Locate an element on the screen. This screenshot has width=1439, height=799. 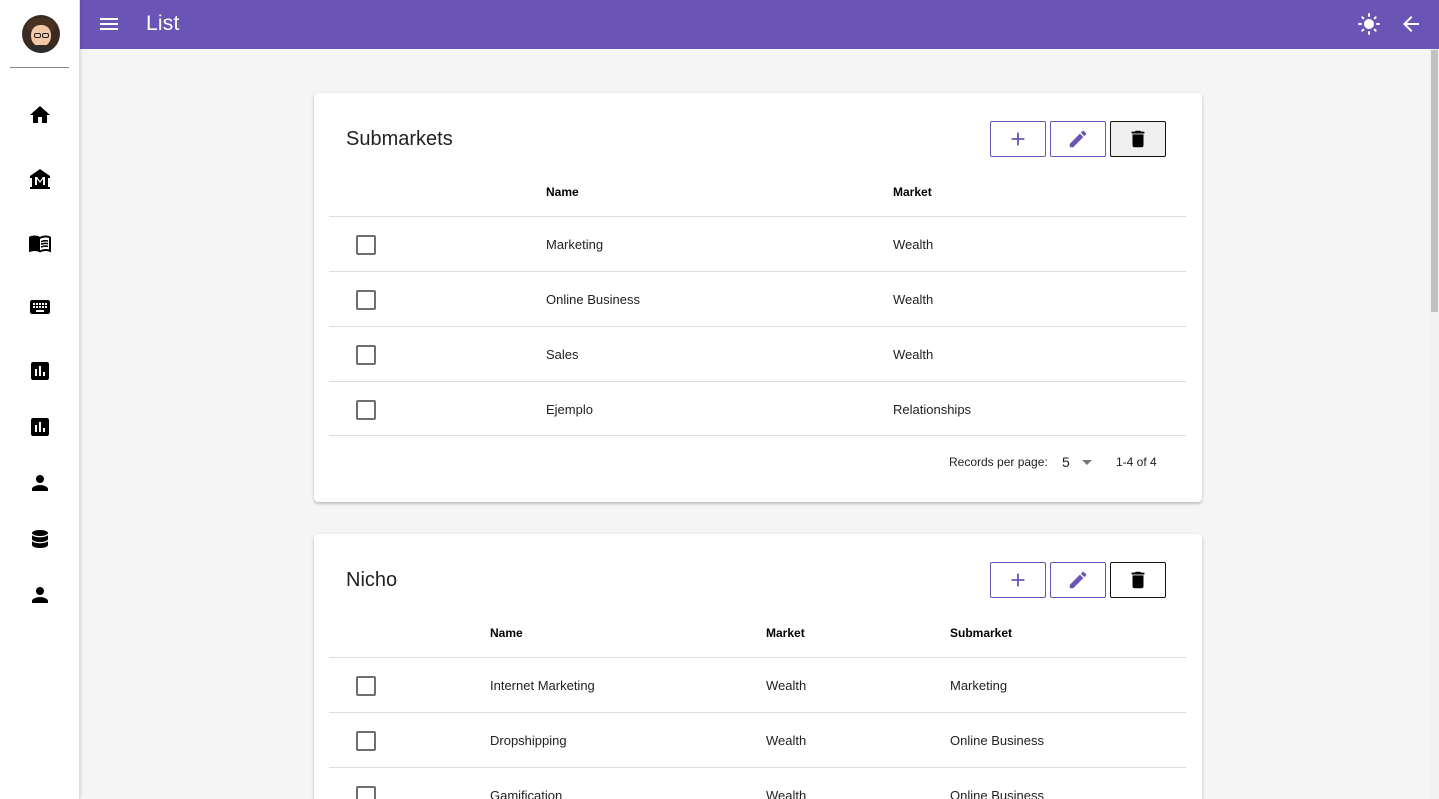
museum-icon is located at coordinates (40, 179).